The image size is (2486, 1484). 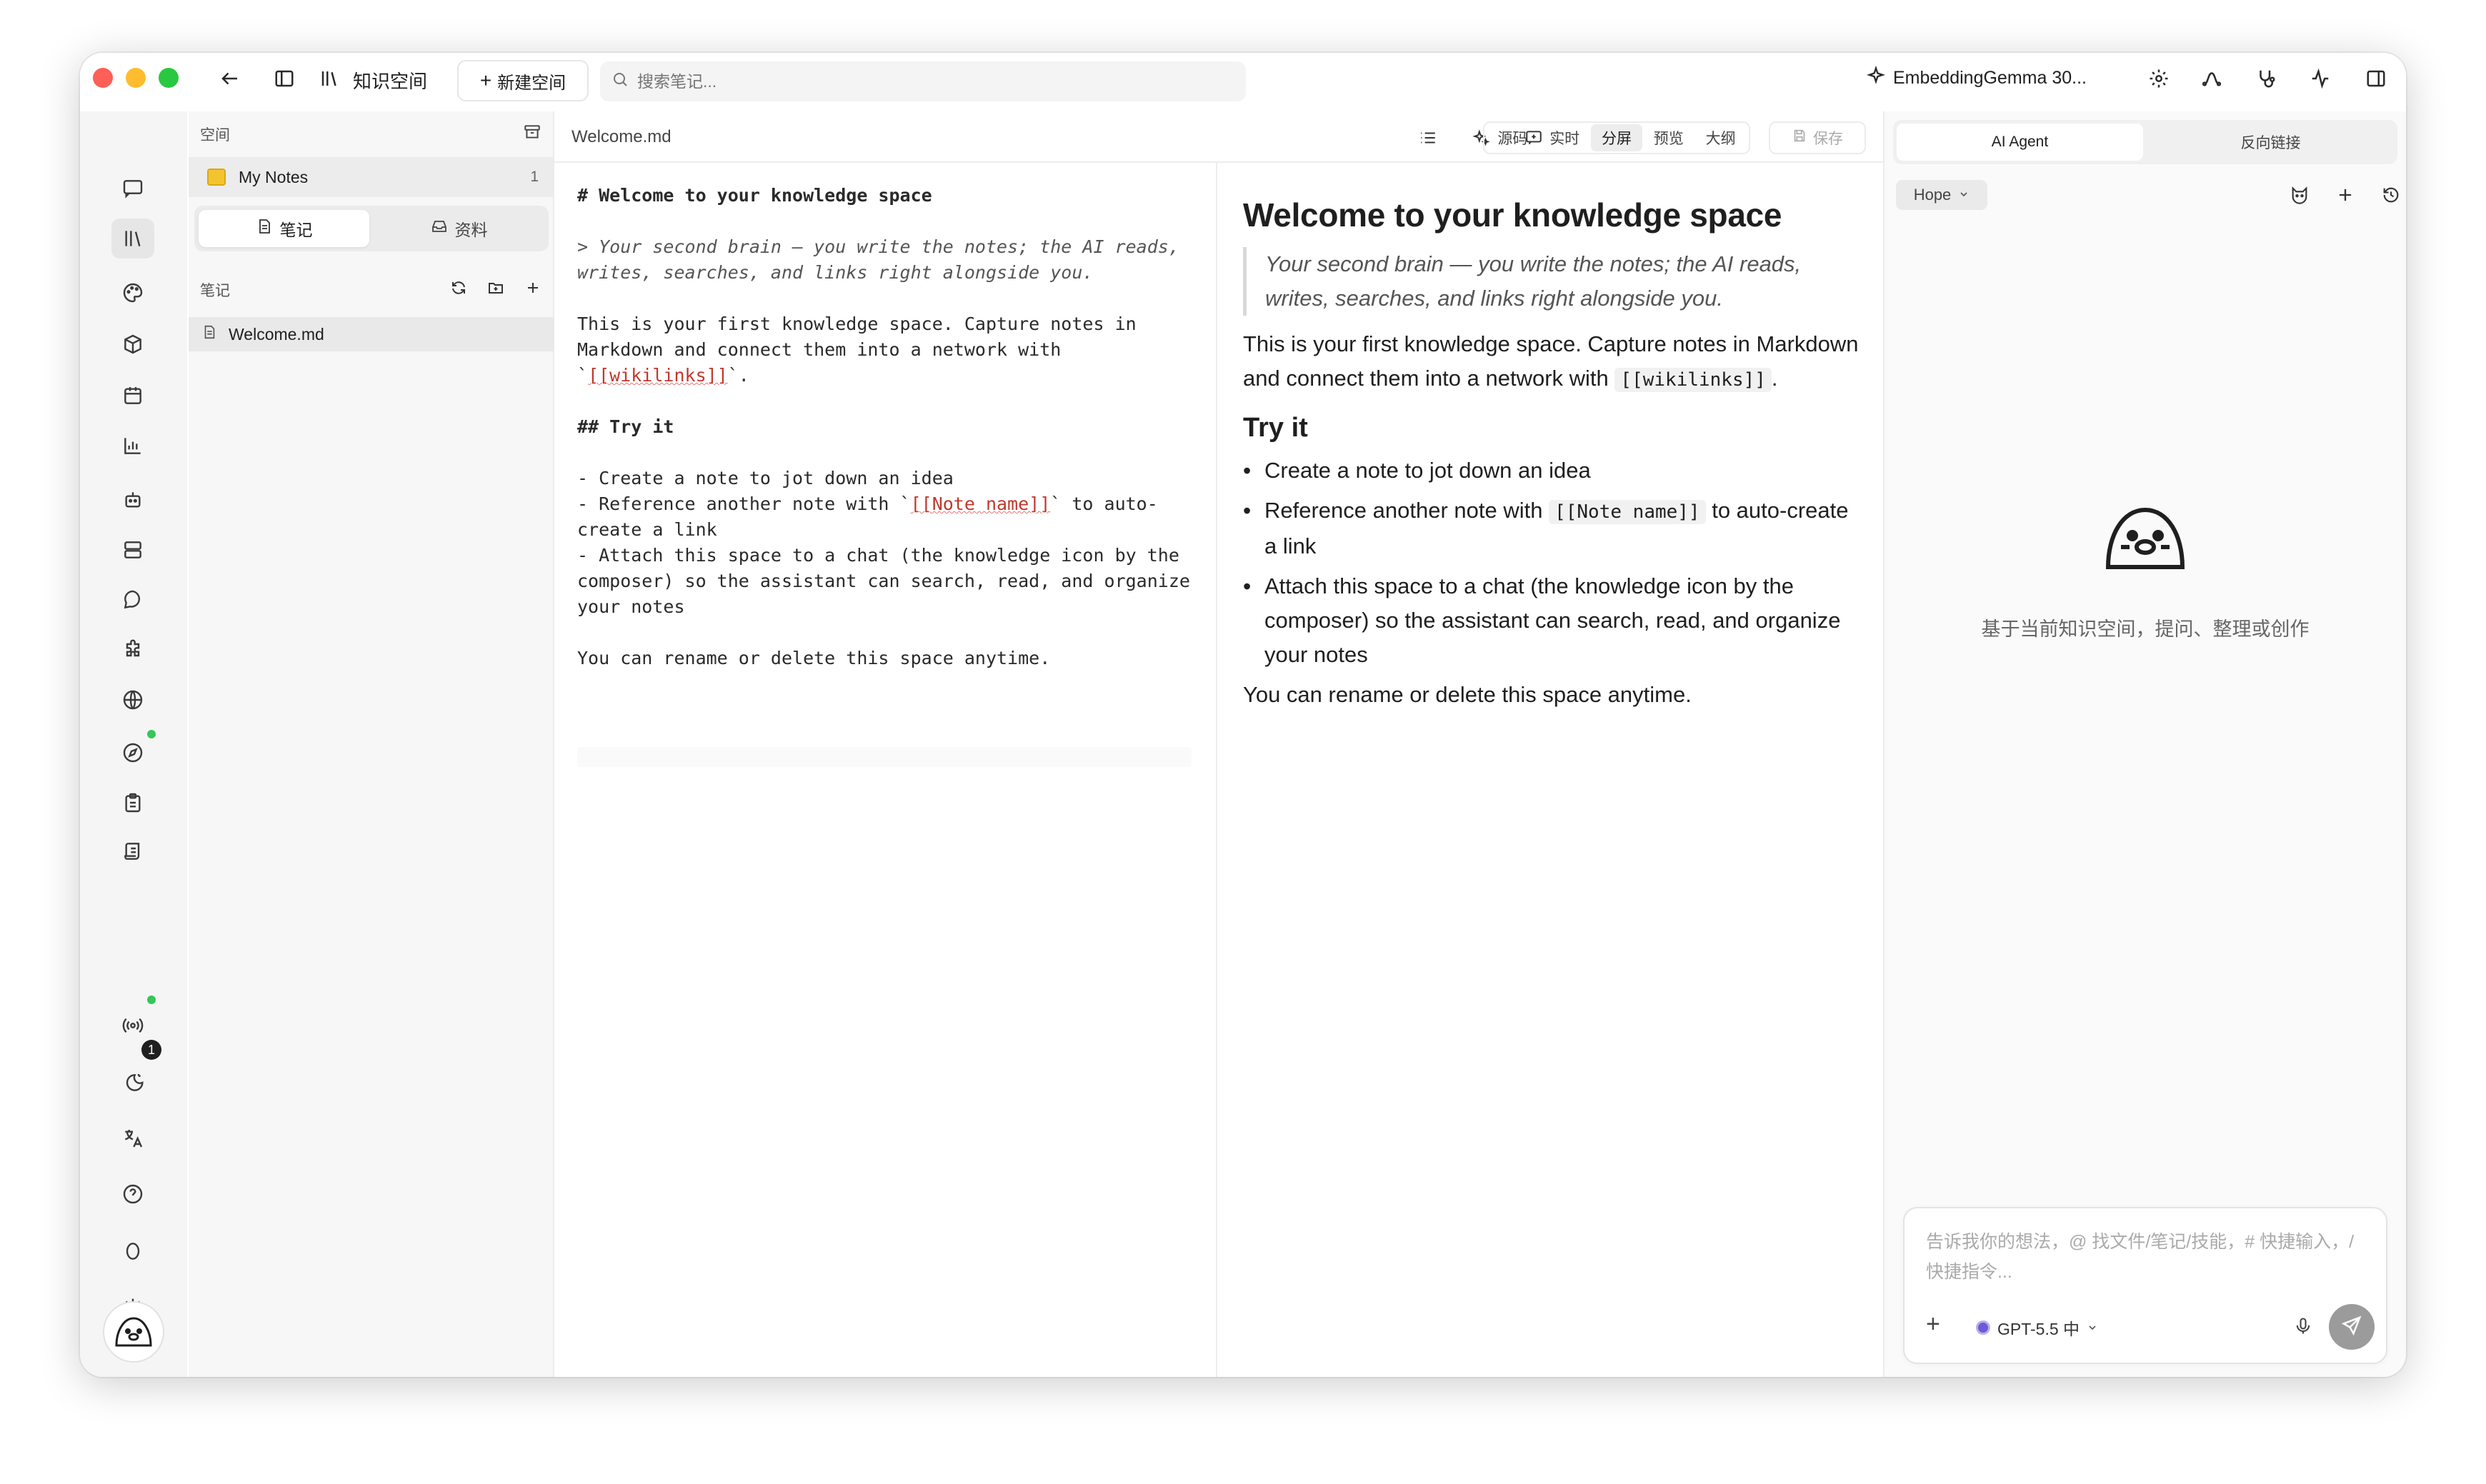 What do you see at coordinates (2303, 1328) in the screenshot?
I see `microphone-icon` at bounding box center [2303, 1328].